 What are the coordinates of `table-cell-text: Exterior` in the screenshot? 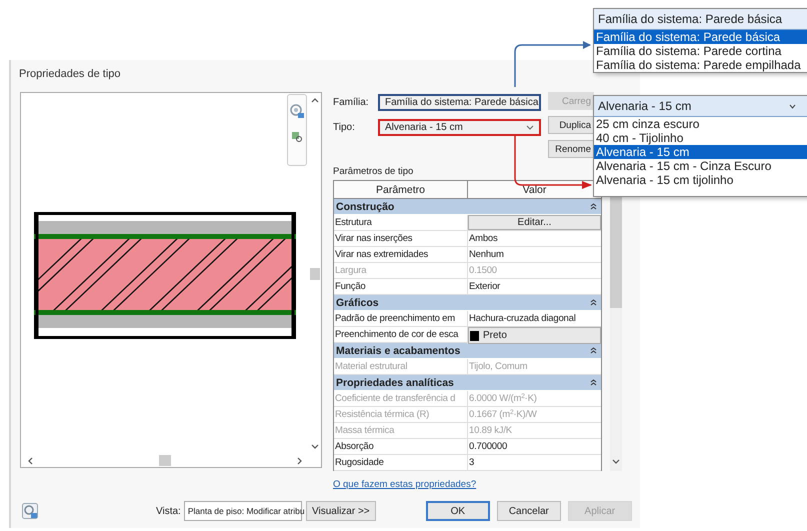 It's located at (485, 287).